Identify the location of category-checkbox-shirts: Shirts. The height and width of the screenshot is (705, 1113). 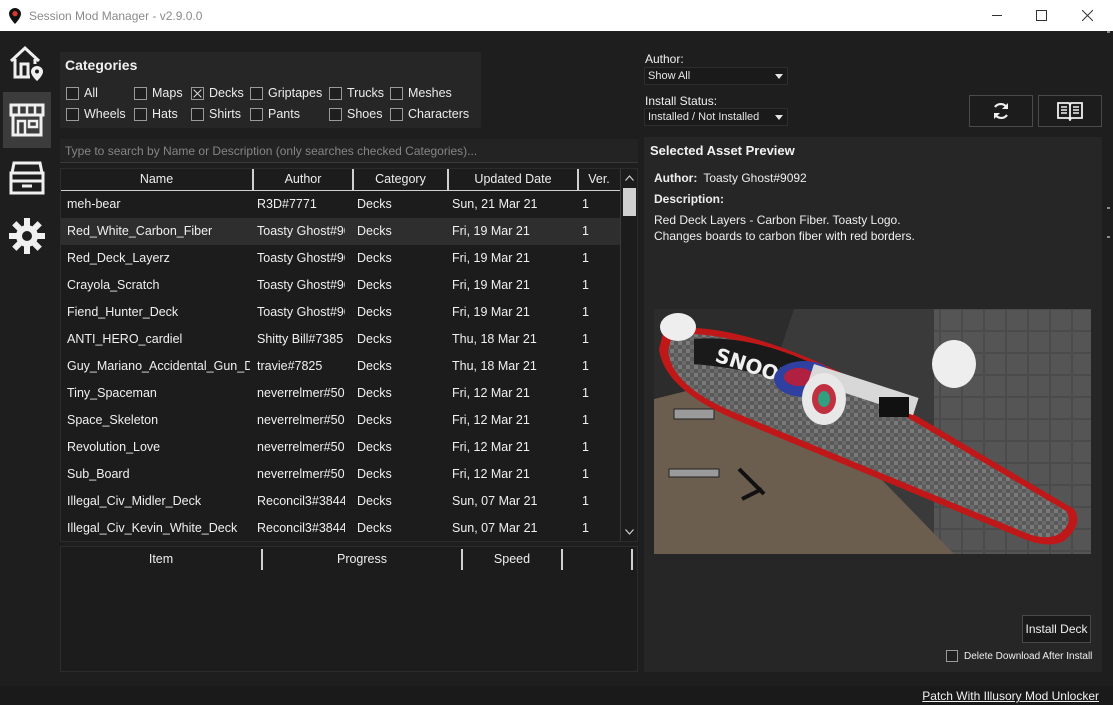
(216, 114).